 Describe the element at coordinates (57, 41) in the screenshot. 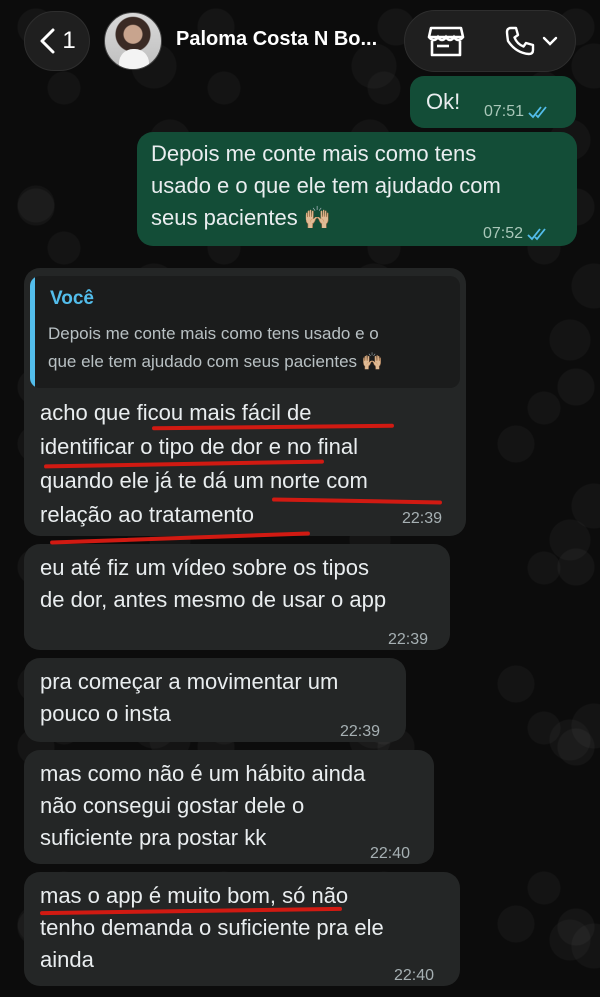

I see `back-button: 1` at that location.